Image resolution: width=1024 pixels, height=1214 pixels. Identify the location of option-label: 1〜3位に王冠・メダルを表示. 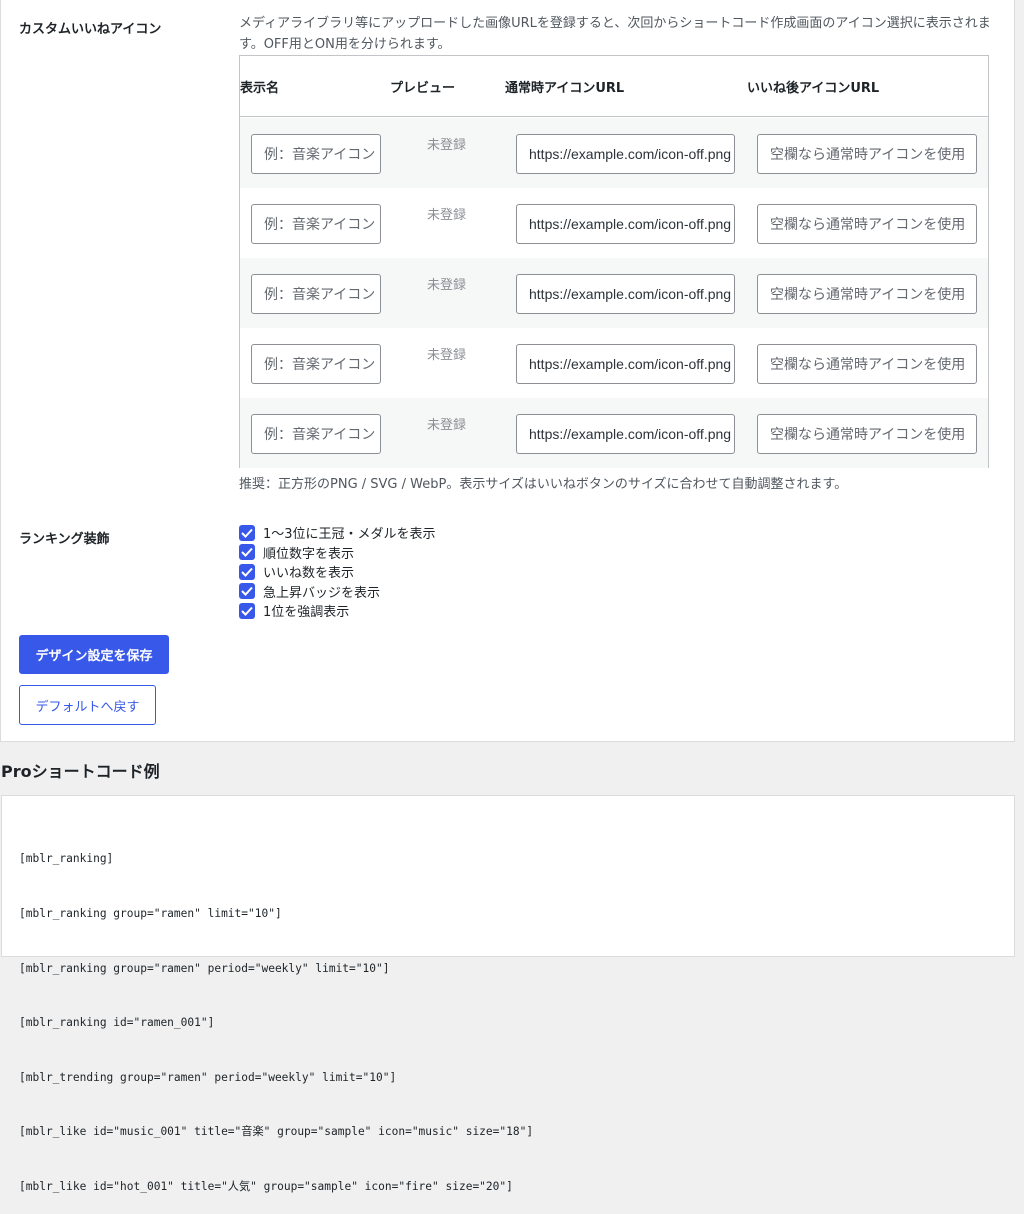
(349, 535).